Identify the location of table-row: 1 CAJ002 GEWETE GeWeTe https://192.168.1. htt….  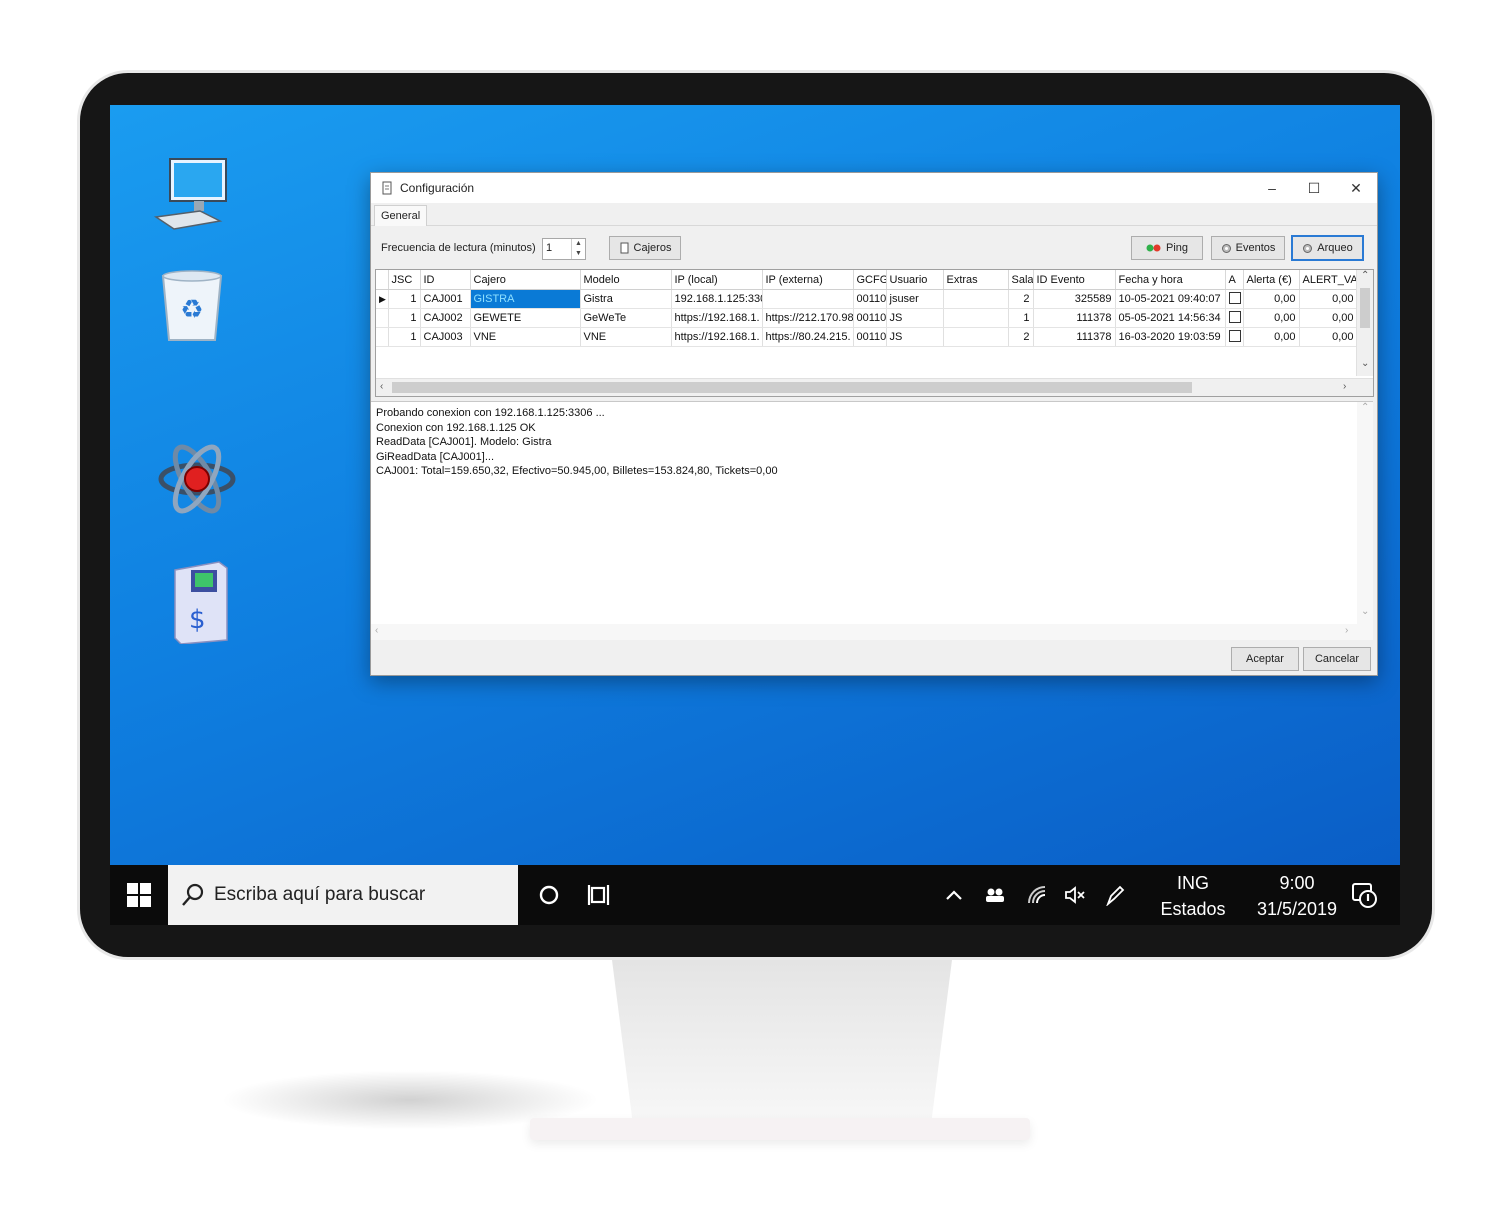
(867, 318).